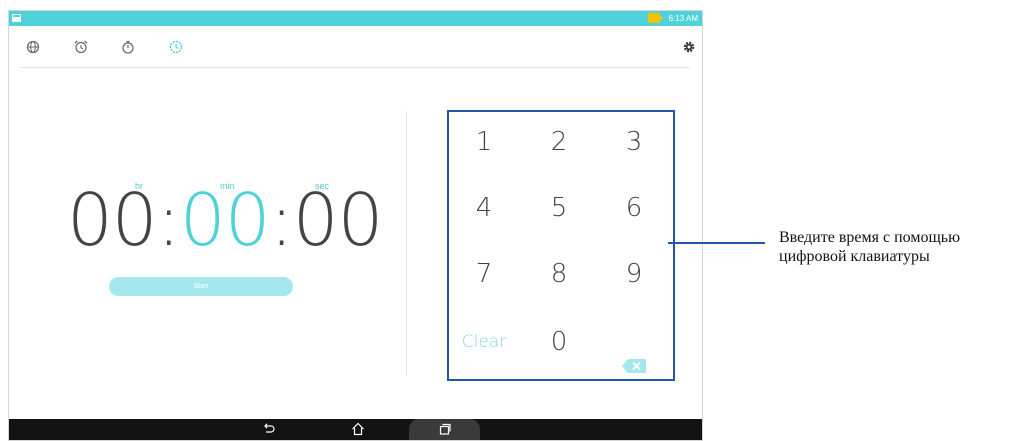 Image resolution: width=1022 pixels, height=441 pixels. I want to click on key-9: 9, so click(634, 274).